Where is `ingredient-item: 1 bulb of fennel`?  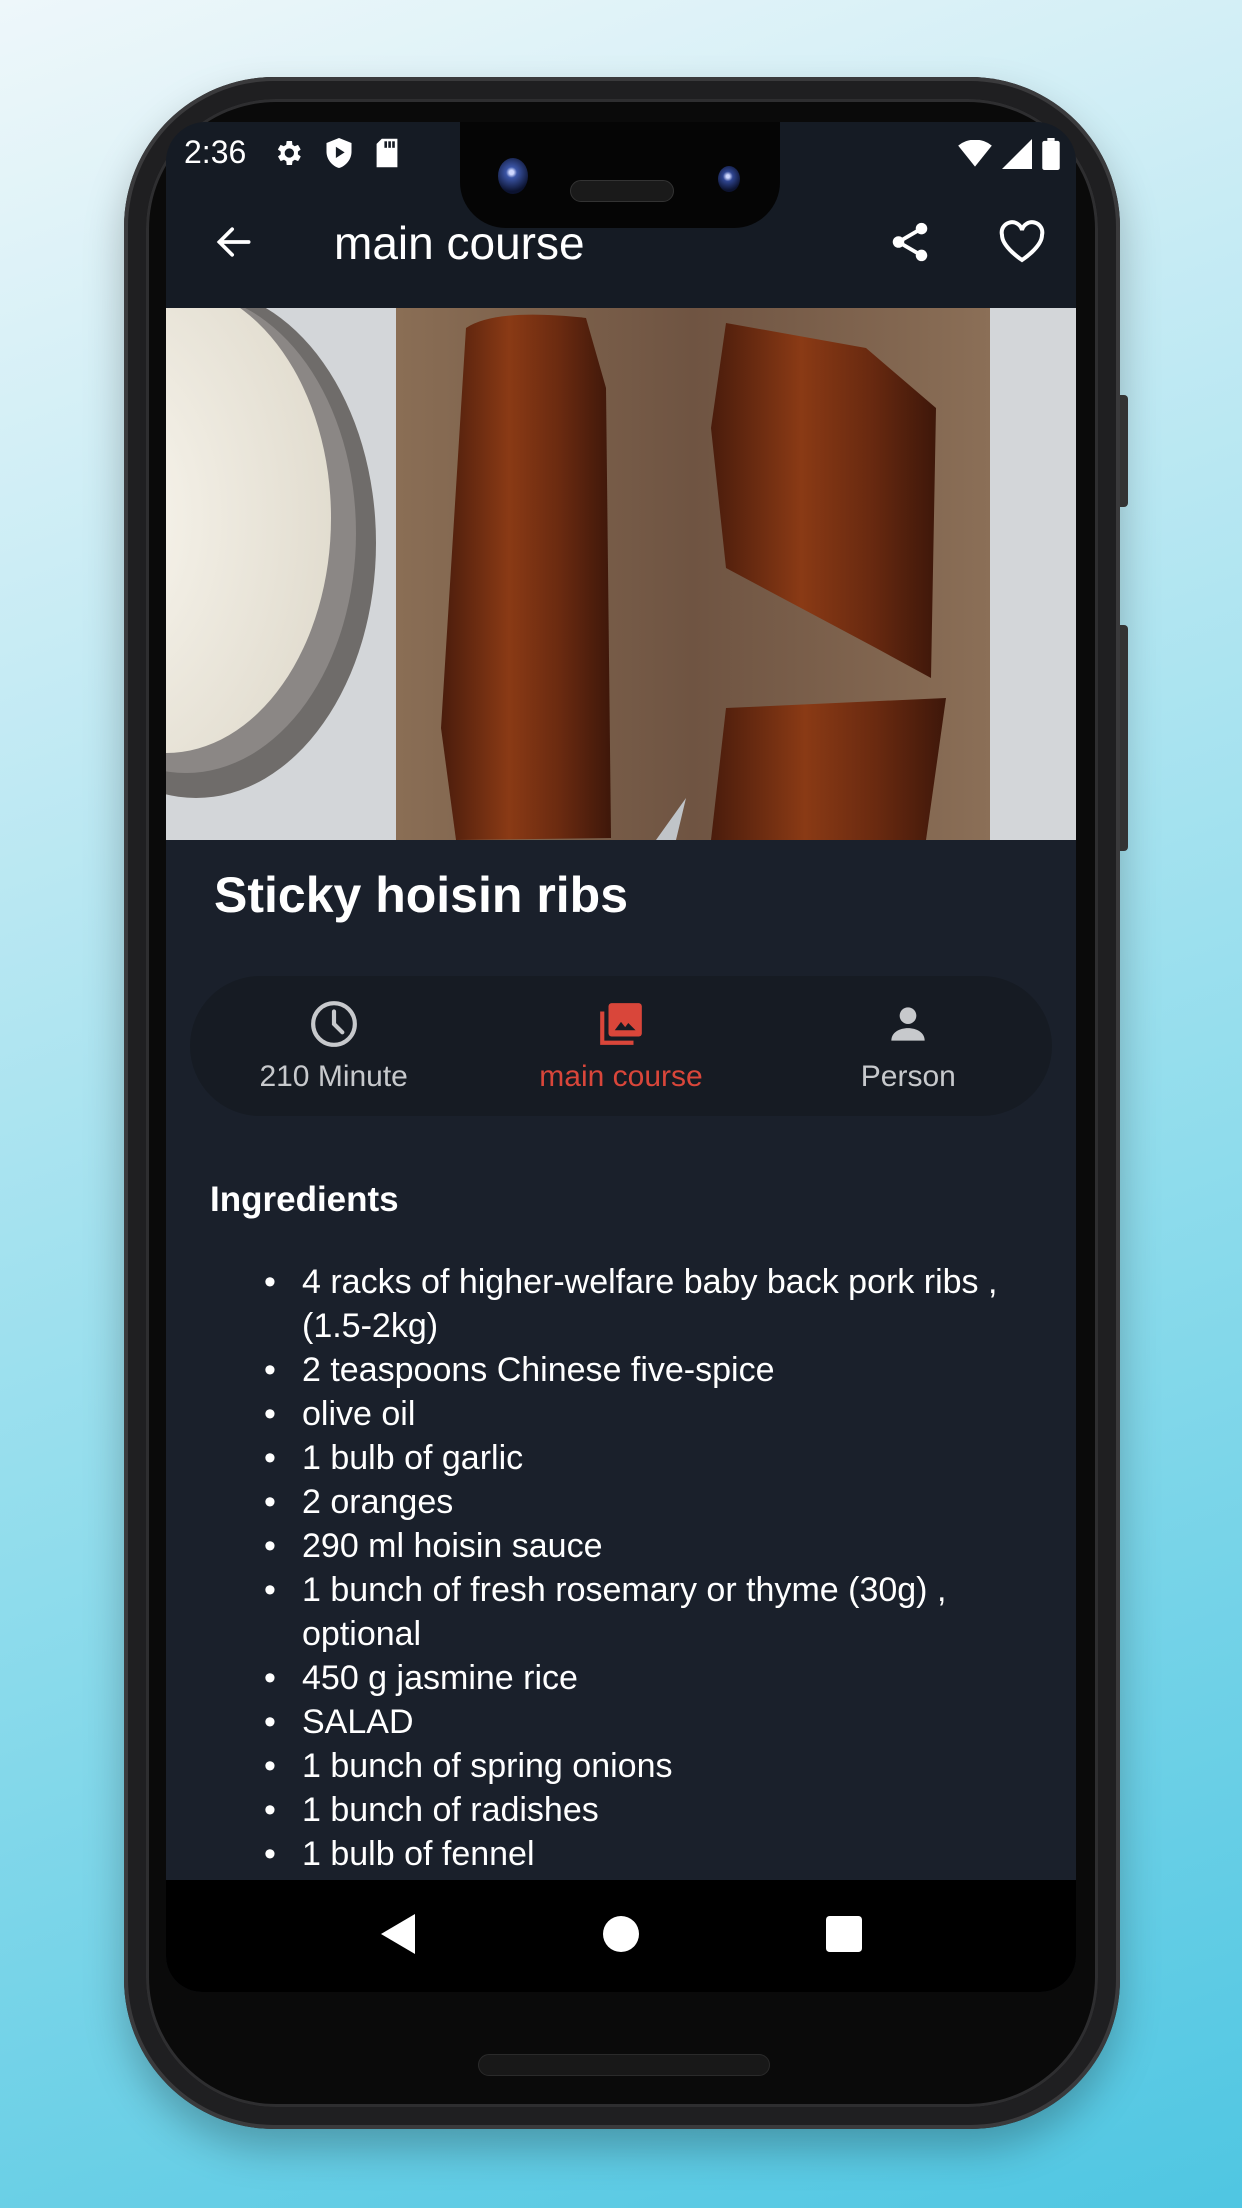 ingredient-item: 1 bulb of fennel is located at coordinates (636, 1854).